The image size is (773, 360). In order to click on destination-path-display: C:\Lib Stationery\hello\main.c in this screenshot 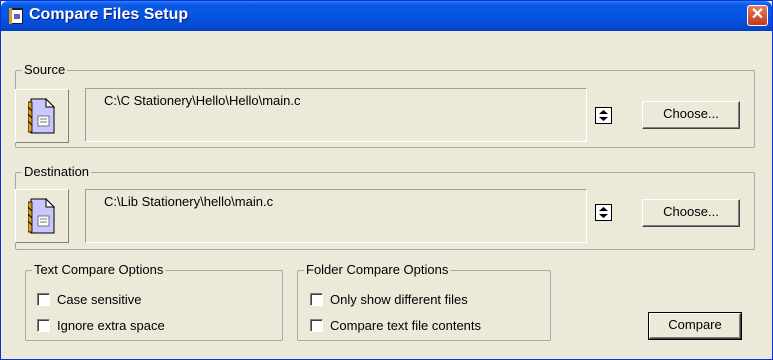, I will do `click(336, 216)`.